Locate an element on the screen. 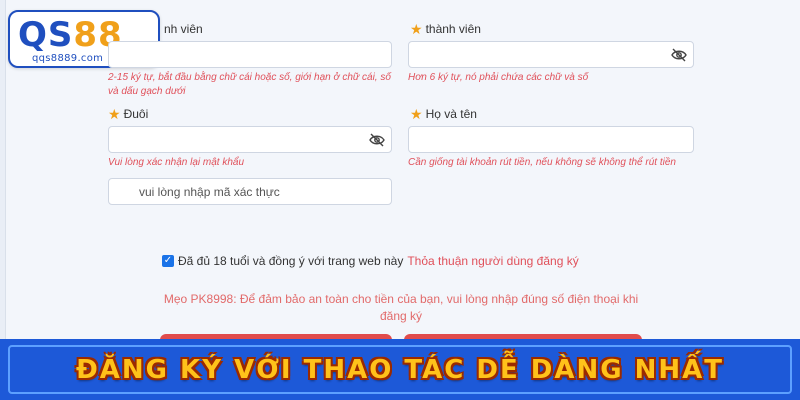 This screenshot has width=800, height=400. promo-banner-title: ĐĂNG KÝ VỚI THAO TÁC DỄ DÀNG NHẤT is located at coordinates (400, 369).